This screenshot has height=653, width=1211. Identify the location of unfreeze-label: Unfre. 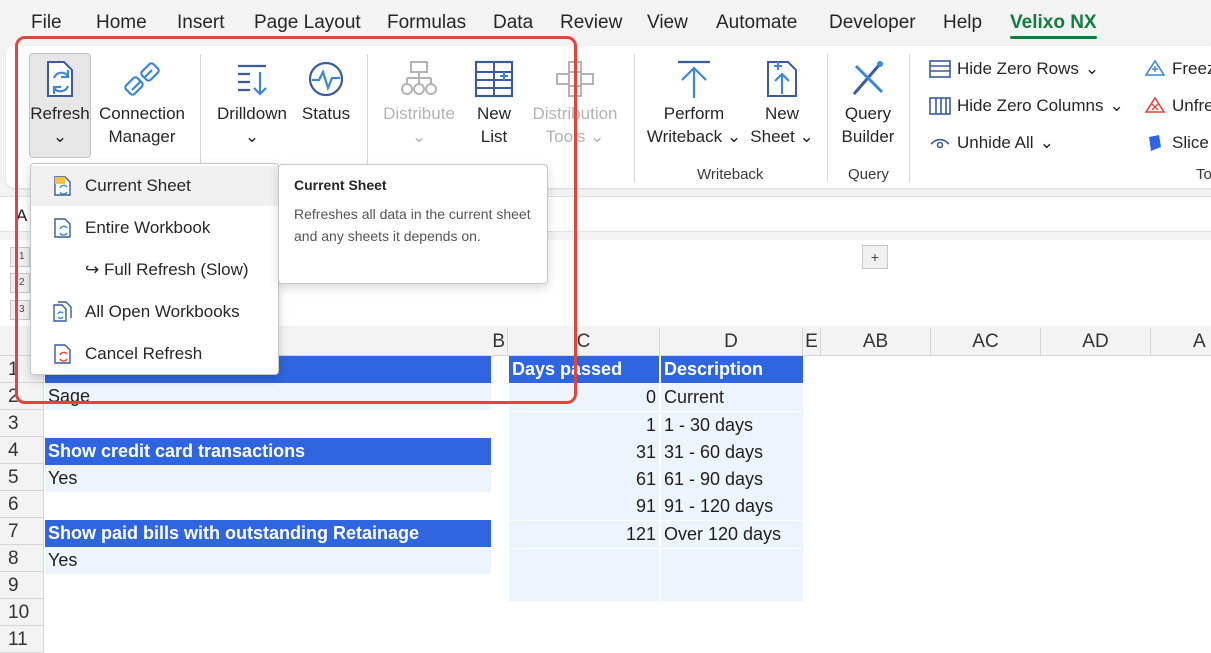
(1191, 105).